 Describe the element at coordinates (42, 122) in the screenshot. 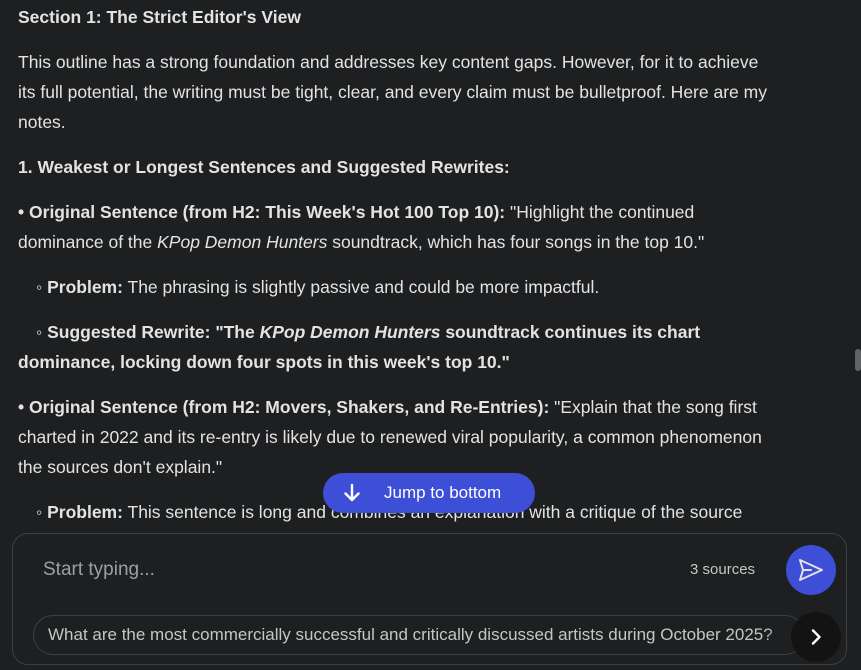

I see `intro-line-3: notes.` at that location.